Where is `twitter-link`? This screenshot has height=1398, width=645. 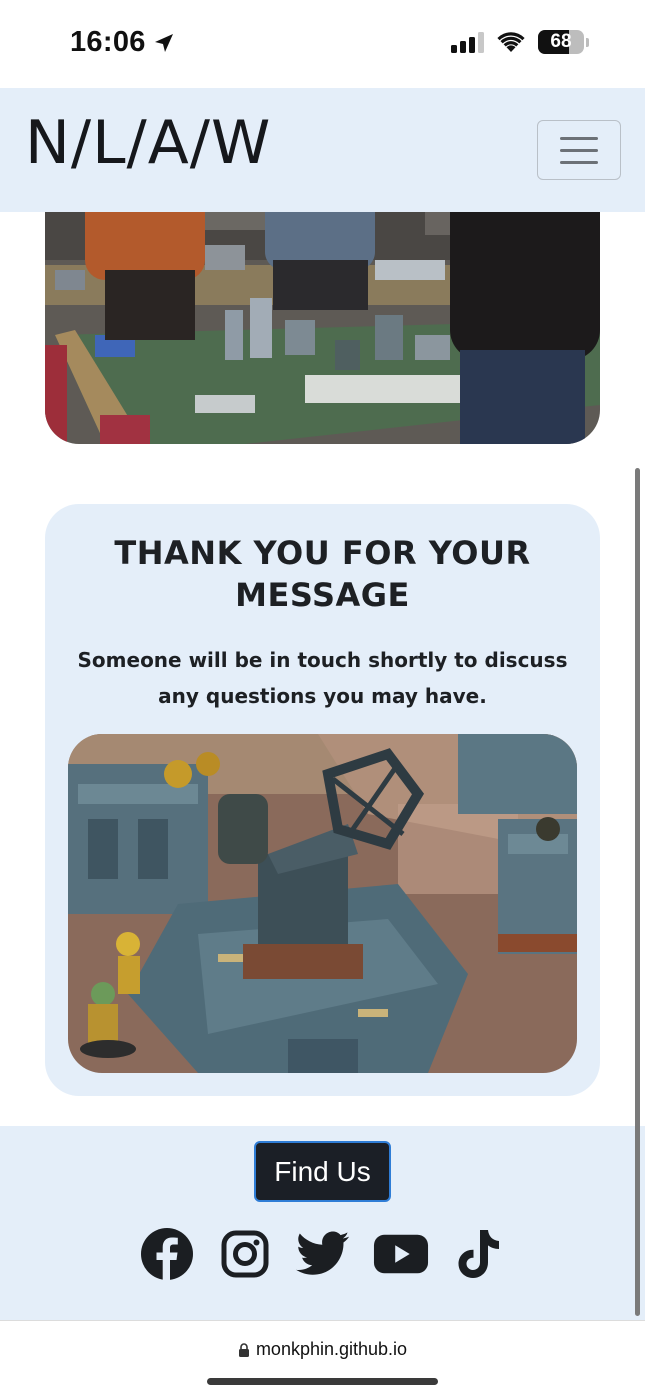
twitter-link is located at coordinates (323, 1254).